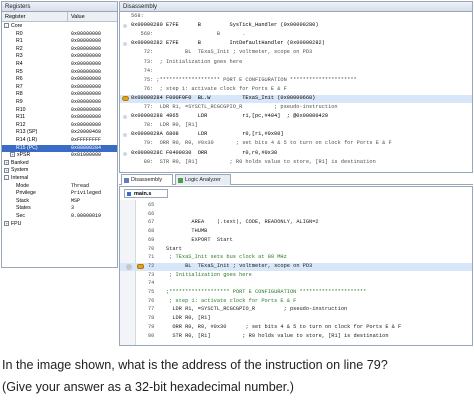 The height and width of the screenshot is (412, 474). What do you see at coordinates (296, 206) in the screenshot?
I see `source-line: 65` at bounding box center [296, 206].